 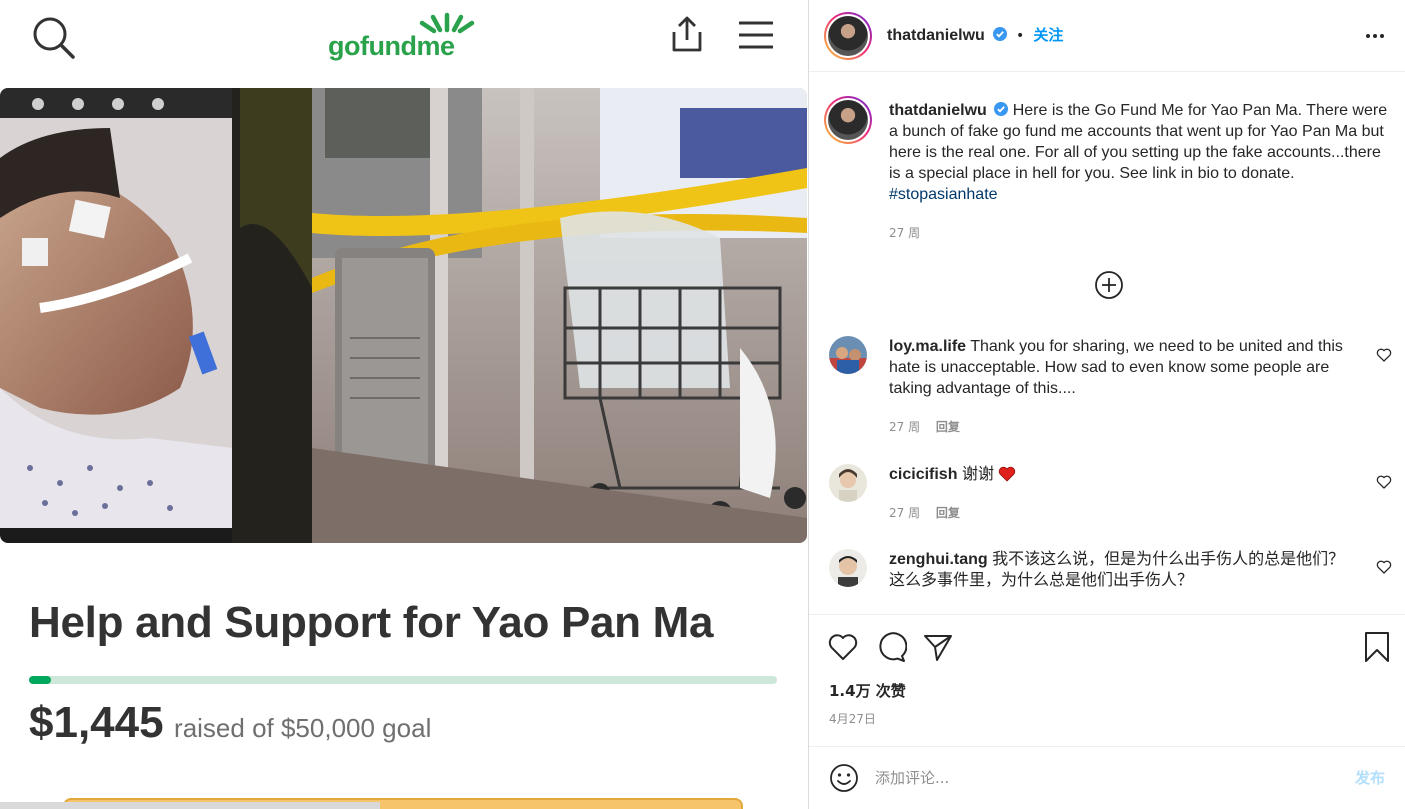 I want to click on comment-body: cicicifish 谢谢, so click(x=1124, y=474).